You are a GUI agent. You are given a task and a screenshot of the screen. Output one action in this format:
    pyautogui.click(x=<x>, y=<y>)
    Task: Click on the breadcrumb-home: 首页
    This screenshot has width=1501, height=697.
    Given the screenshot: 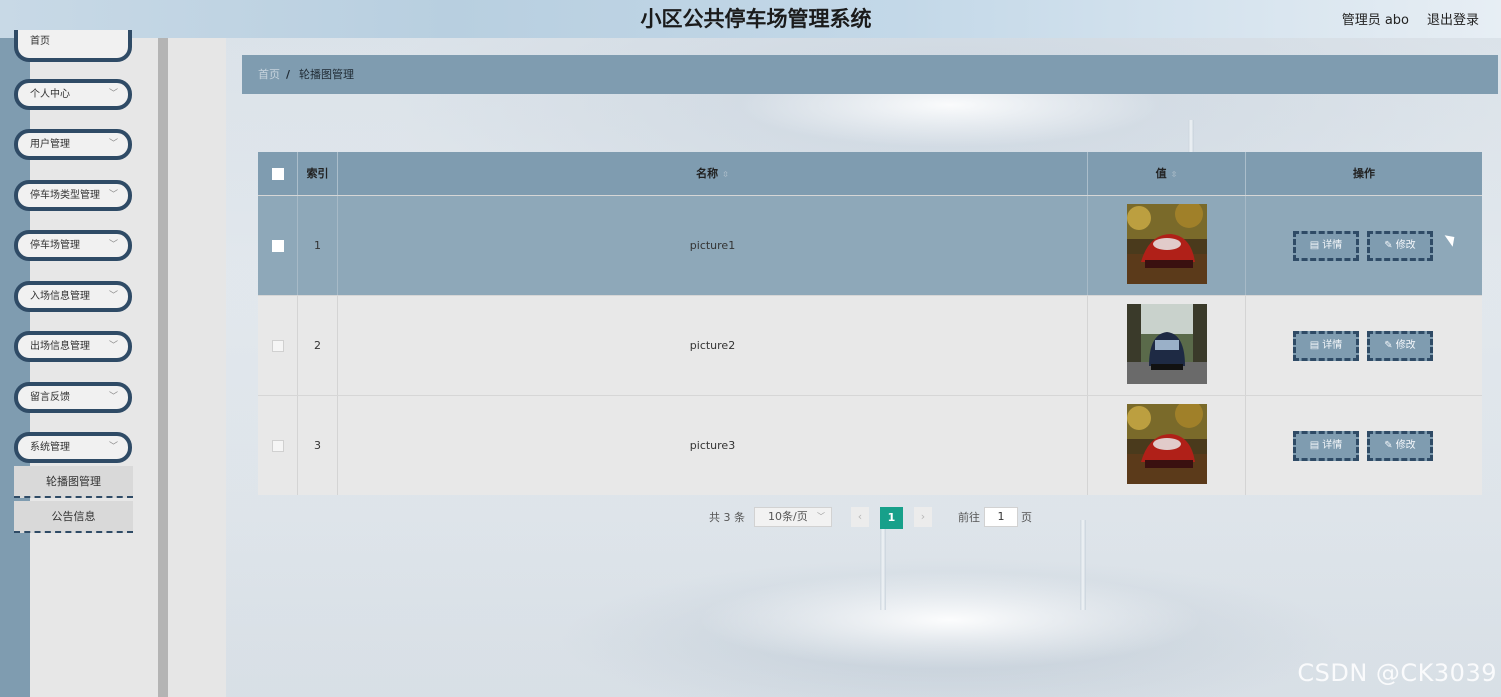 What is the action you would take?
    pyautogui.click(x=269, y=74)
    